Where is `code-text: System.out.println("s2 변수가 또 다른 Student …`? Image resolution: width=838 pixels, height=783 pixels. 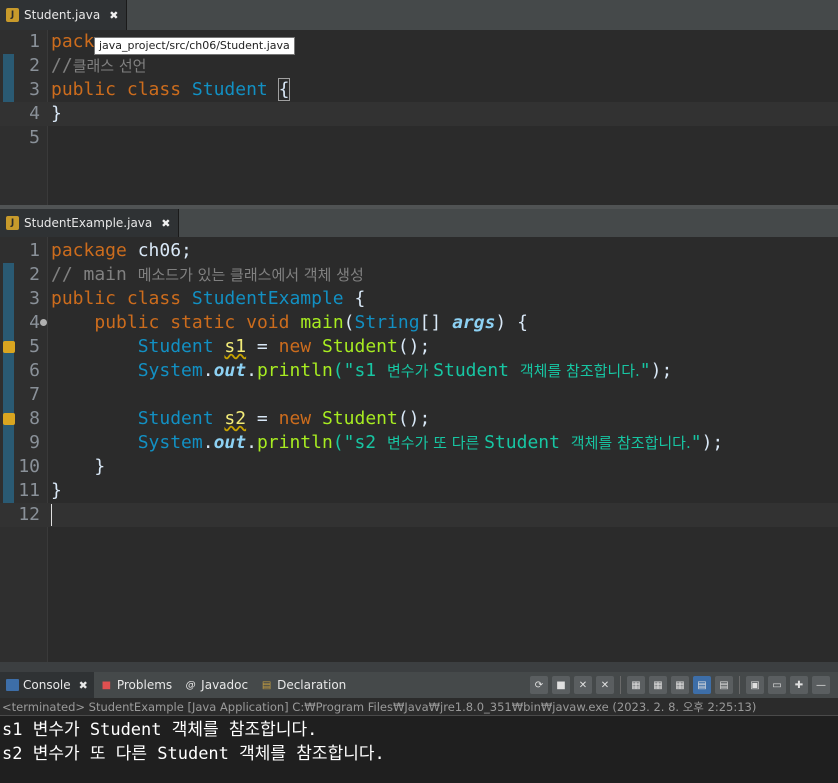
code-text: System.out.println("s2 변수가 또 다른 Student … is located at coordinates (387, 443).